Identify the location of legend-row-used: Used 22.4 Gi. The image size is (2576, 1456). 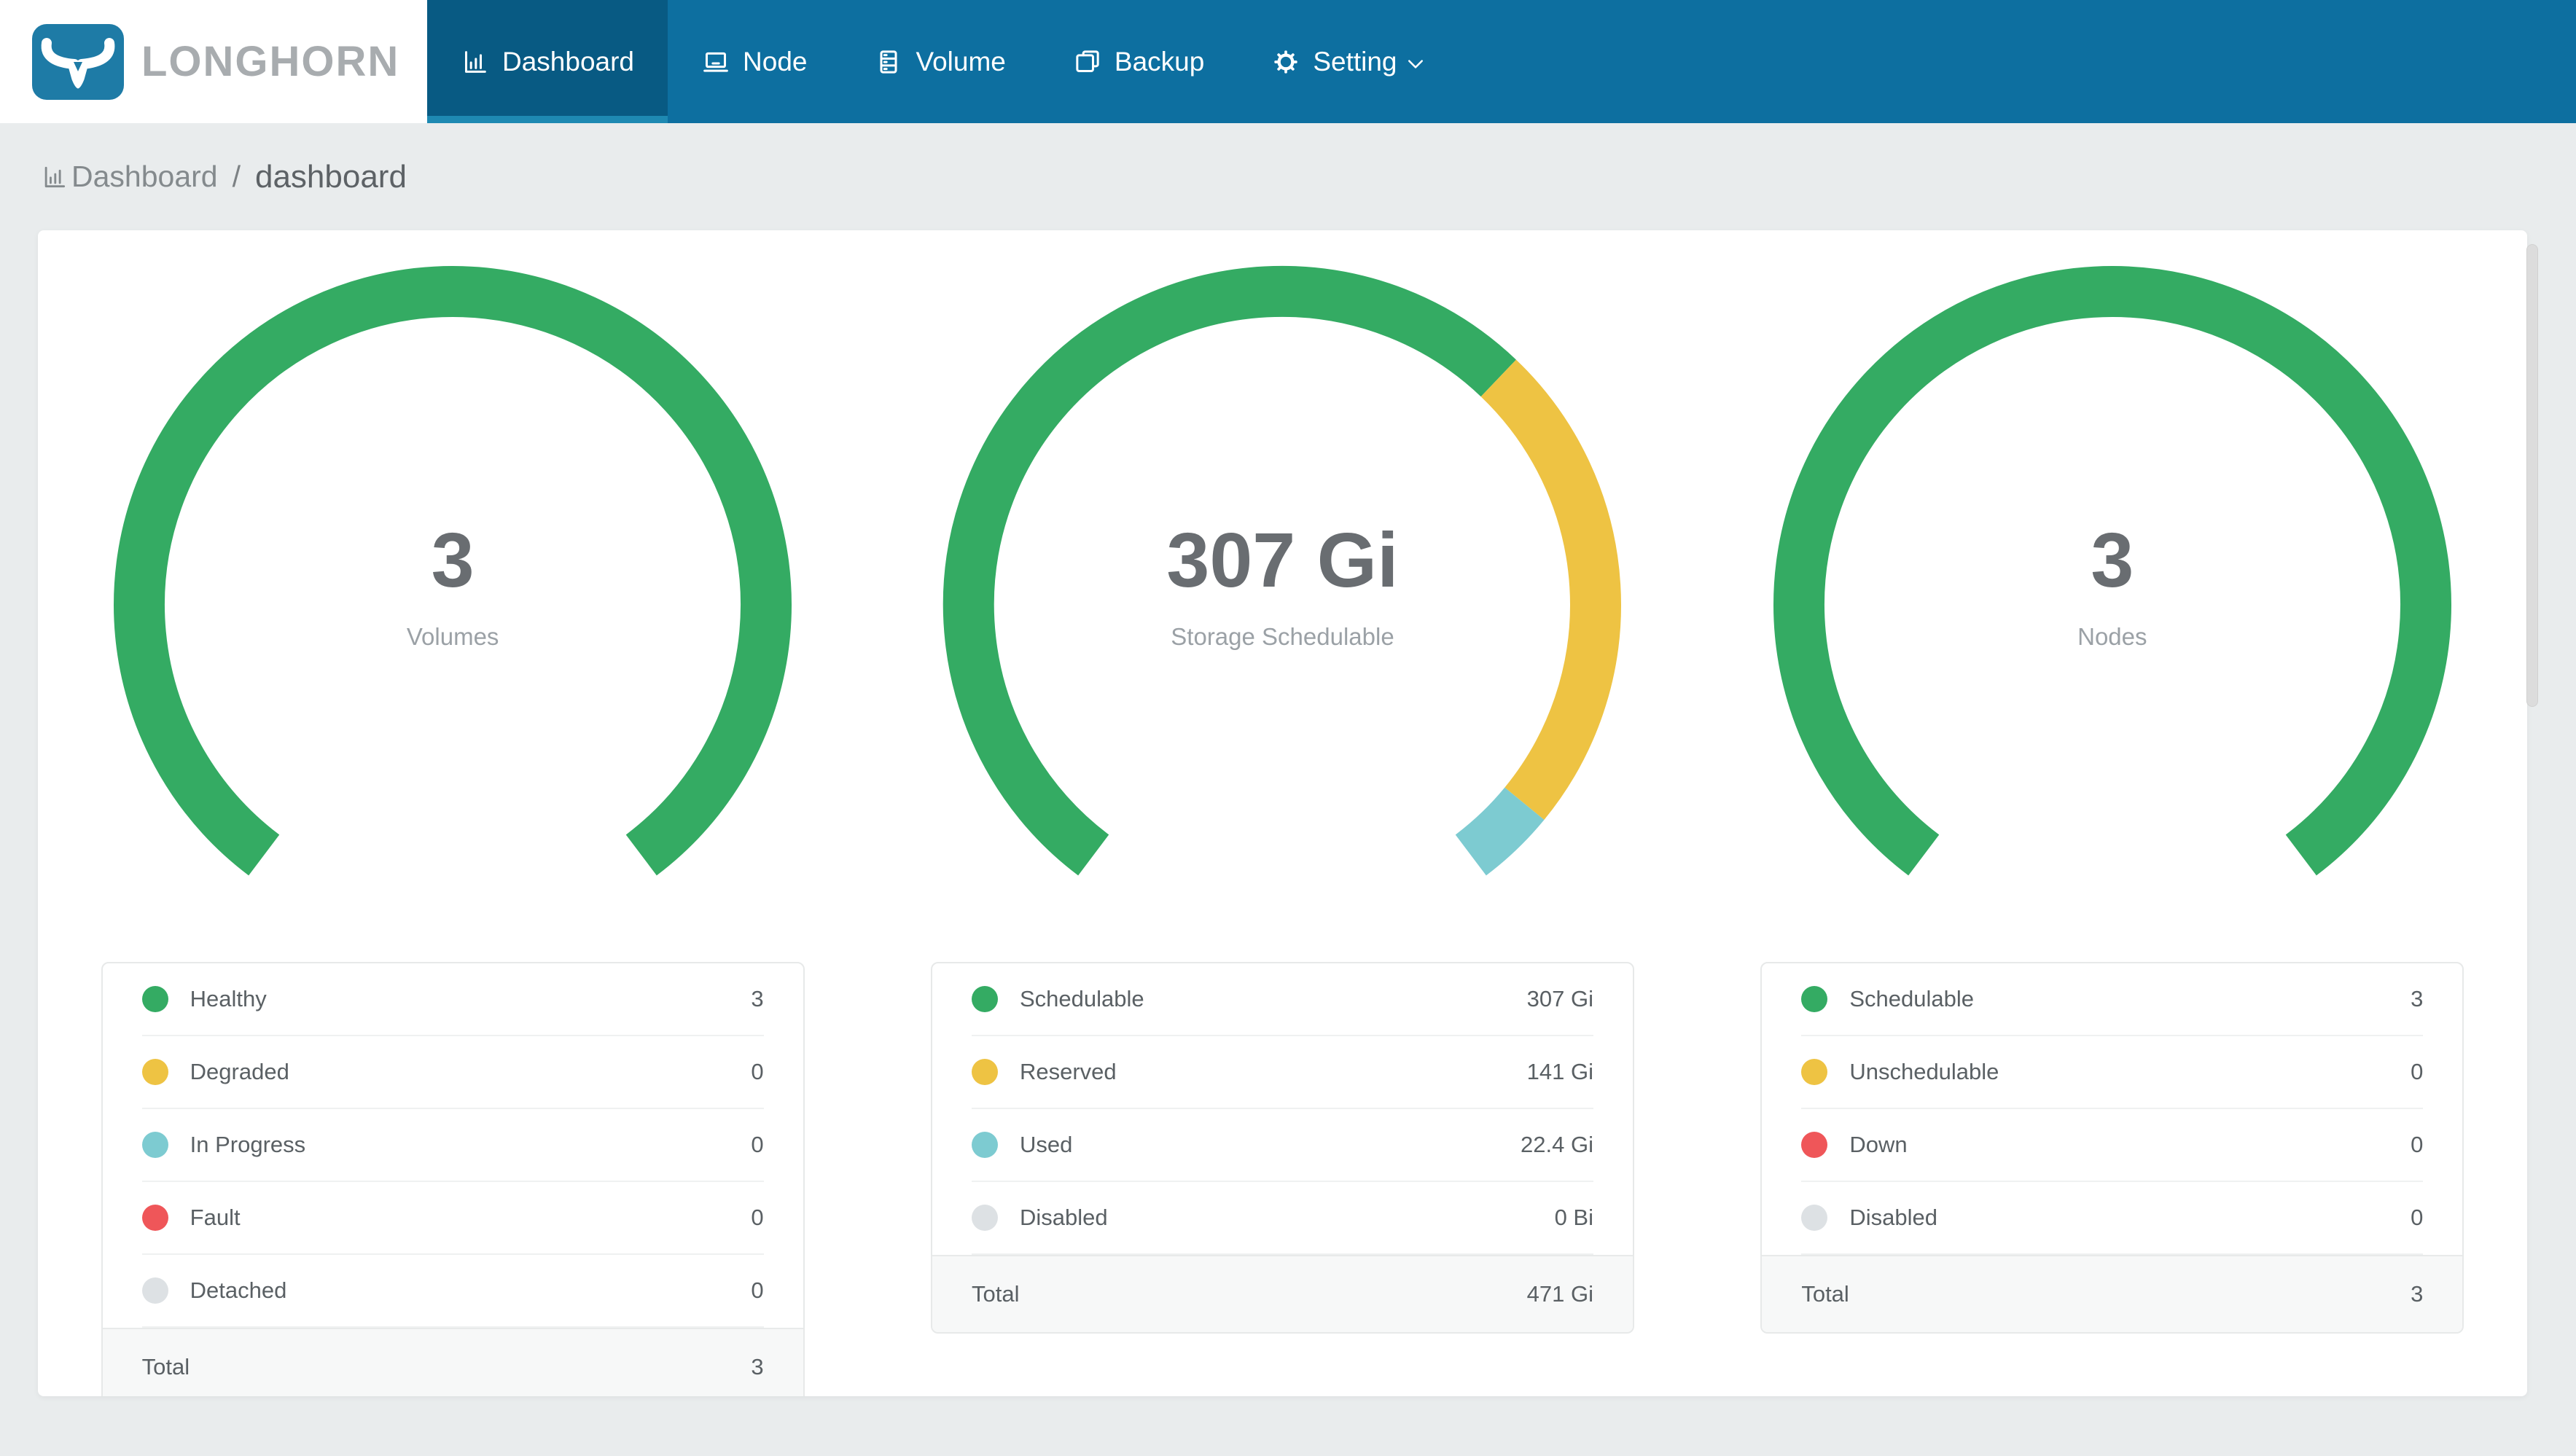
(1282, 1145).